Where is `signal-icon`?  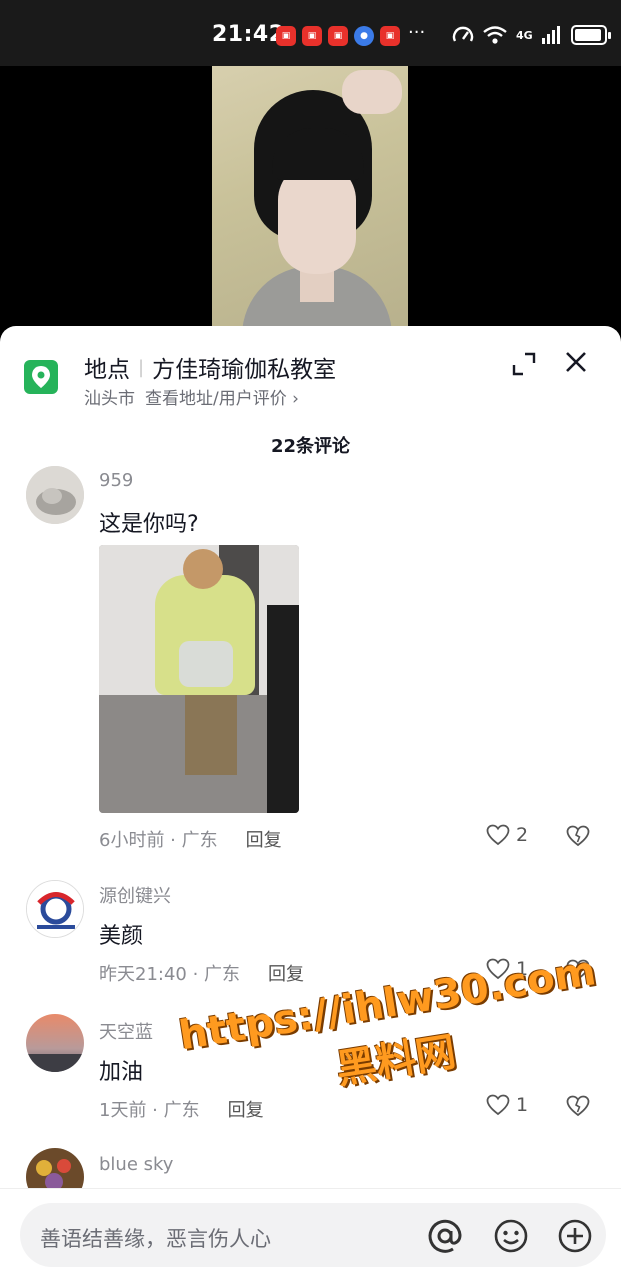 signal-icon is located at coordinates (550, 35).